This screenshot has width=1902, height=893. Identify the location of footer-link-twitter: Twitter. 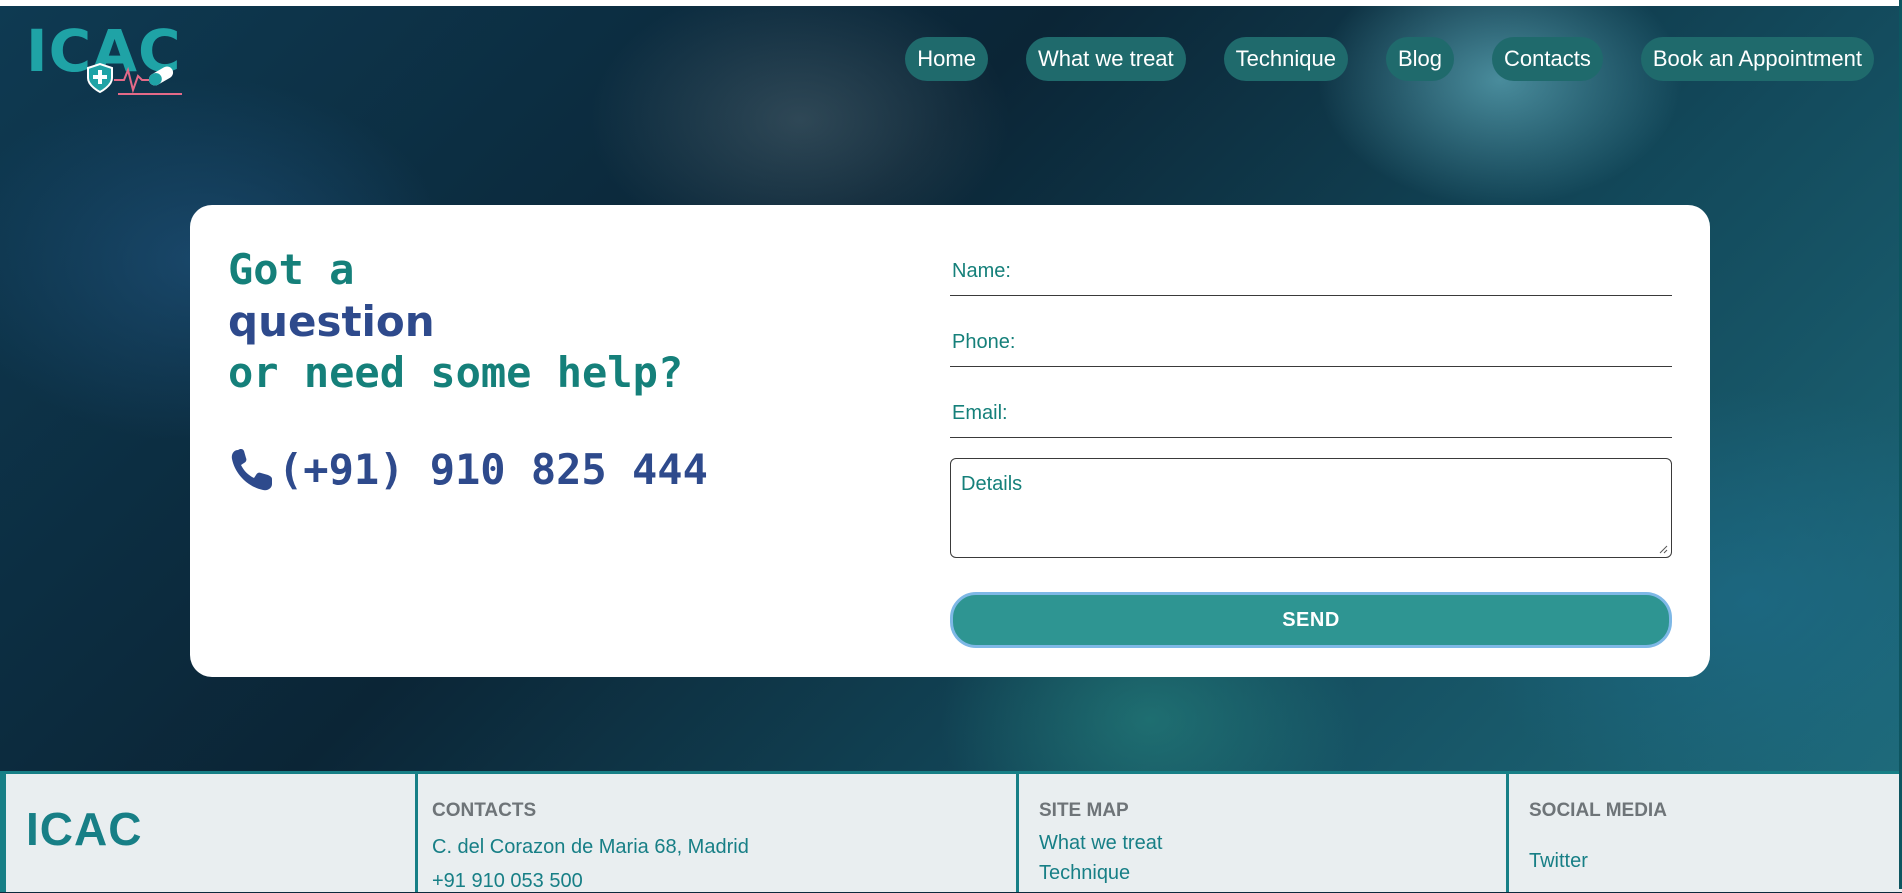
(1558, 861).